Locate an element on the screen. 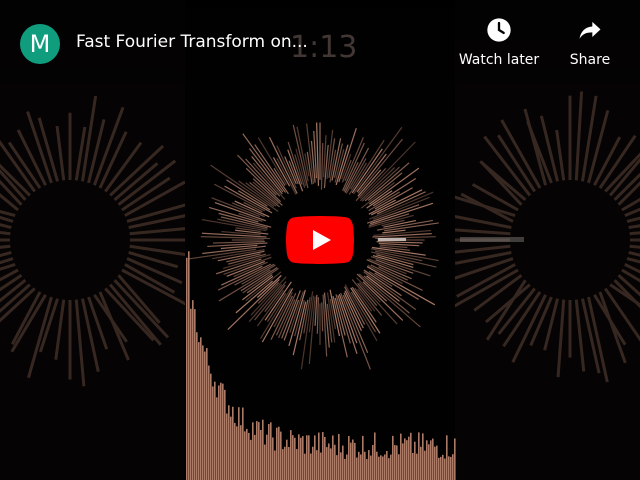  watch-later-label: Watch later is located at coordinates (499, 60).